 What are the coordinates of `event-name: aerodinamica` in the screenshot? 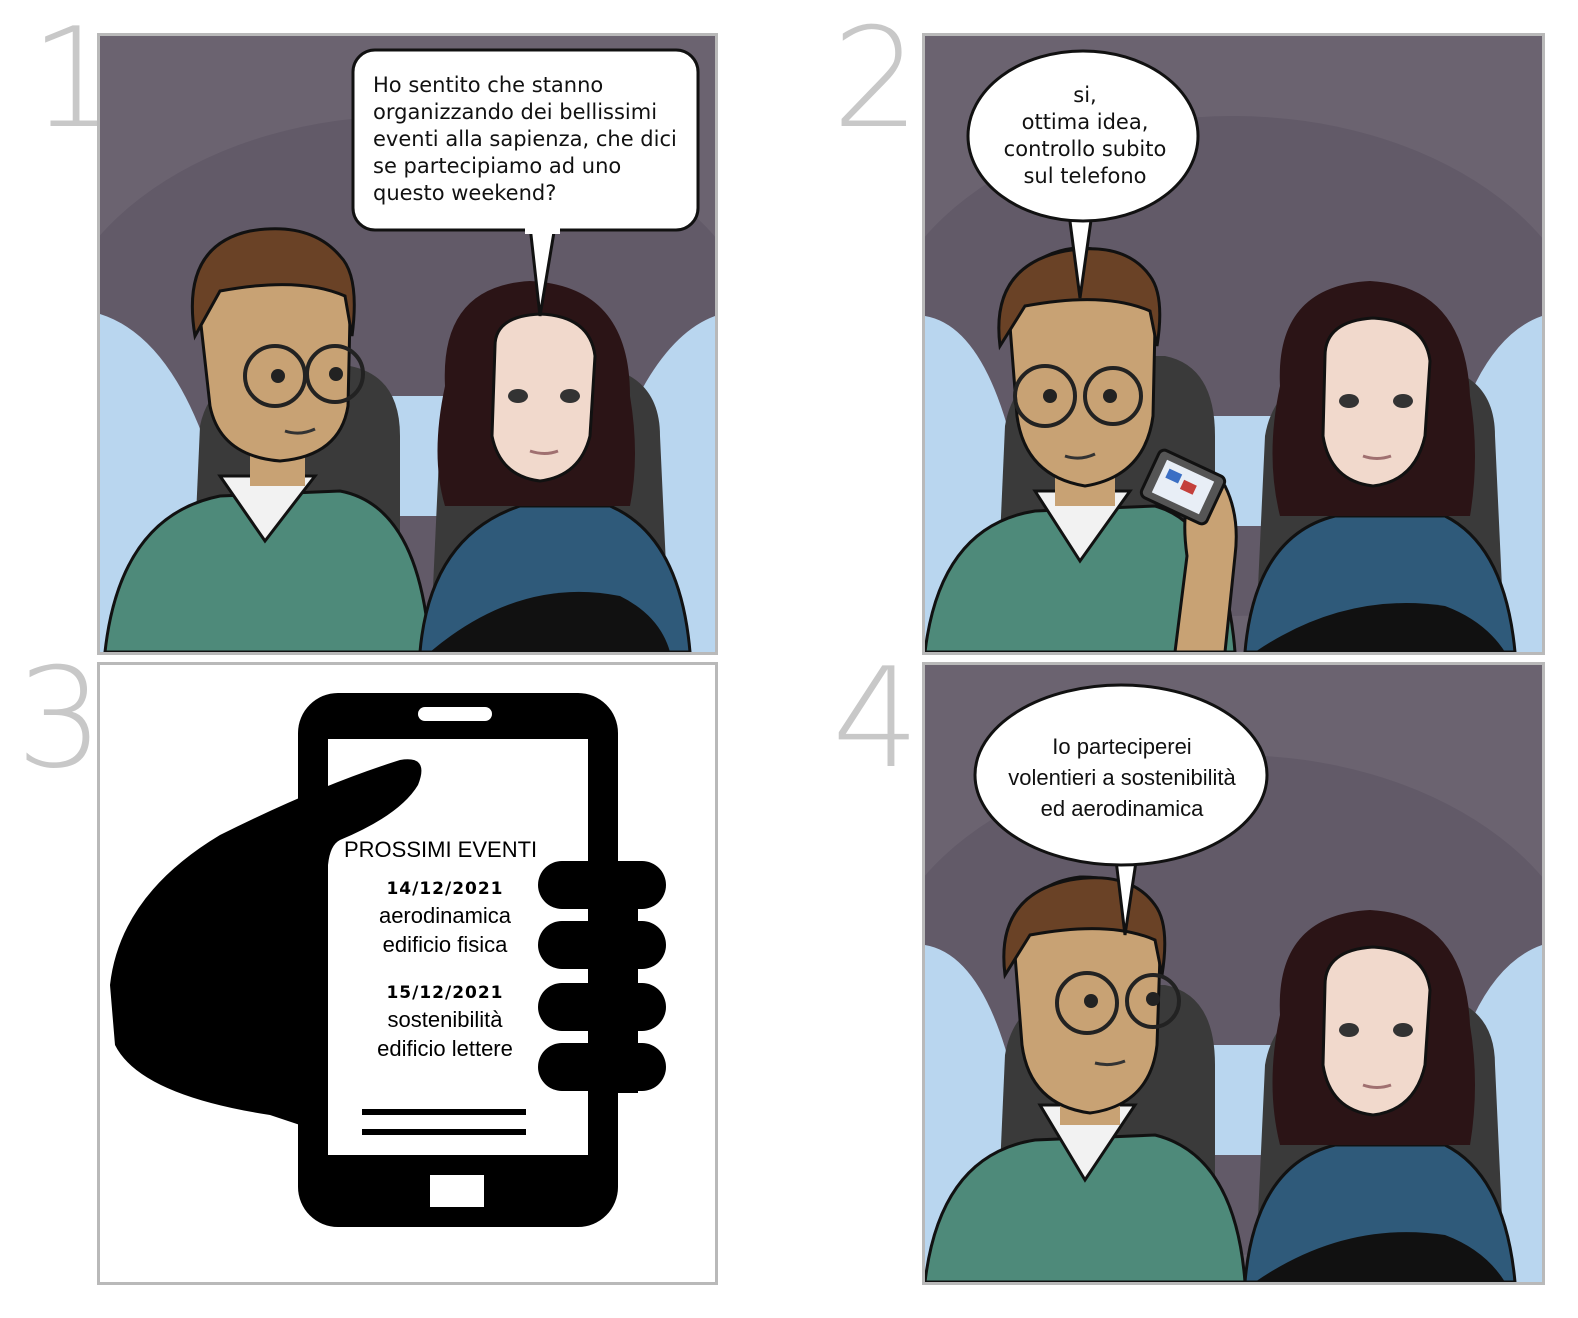 It's located at (445, 915).